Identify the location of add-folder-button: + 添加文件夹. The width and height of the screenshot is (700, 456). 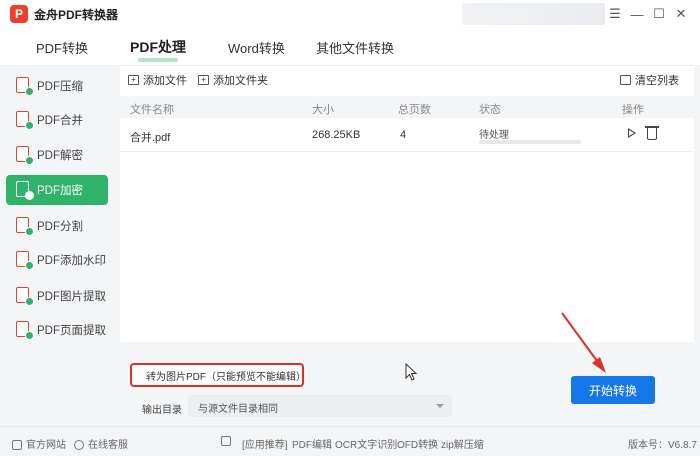
(233, 80).